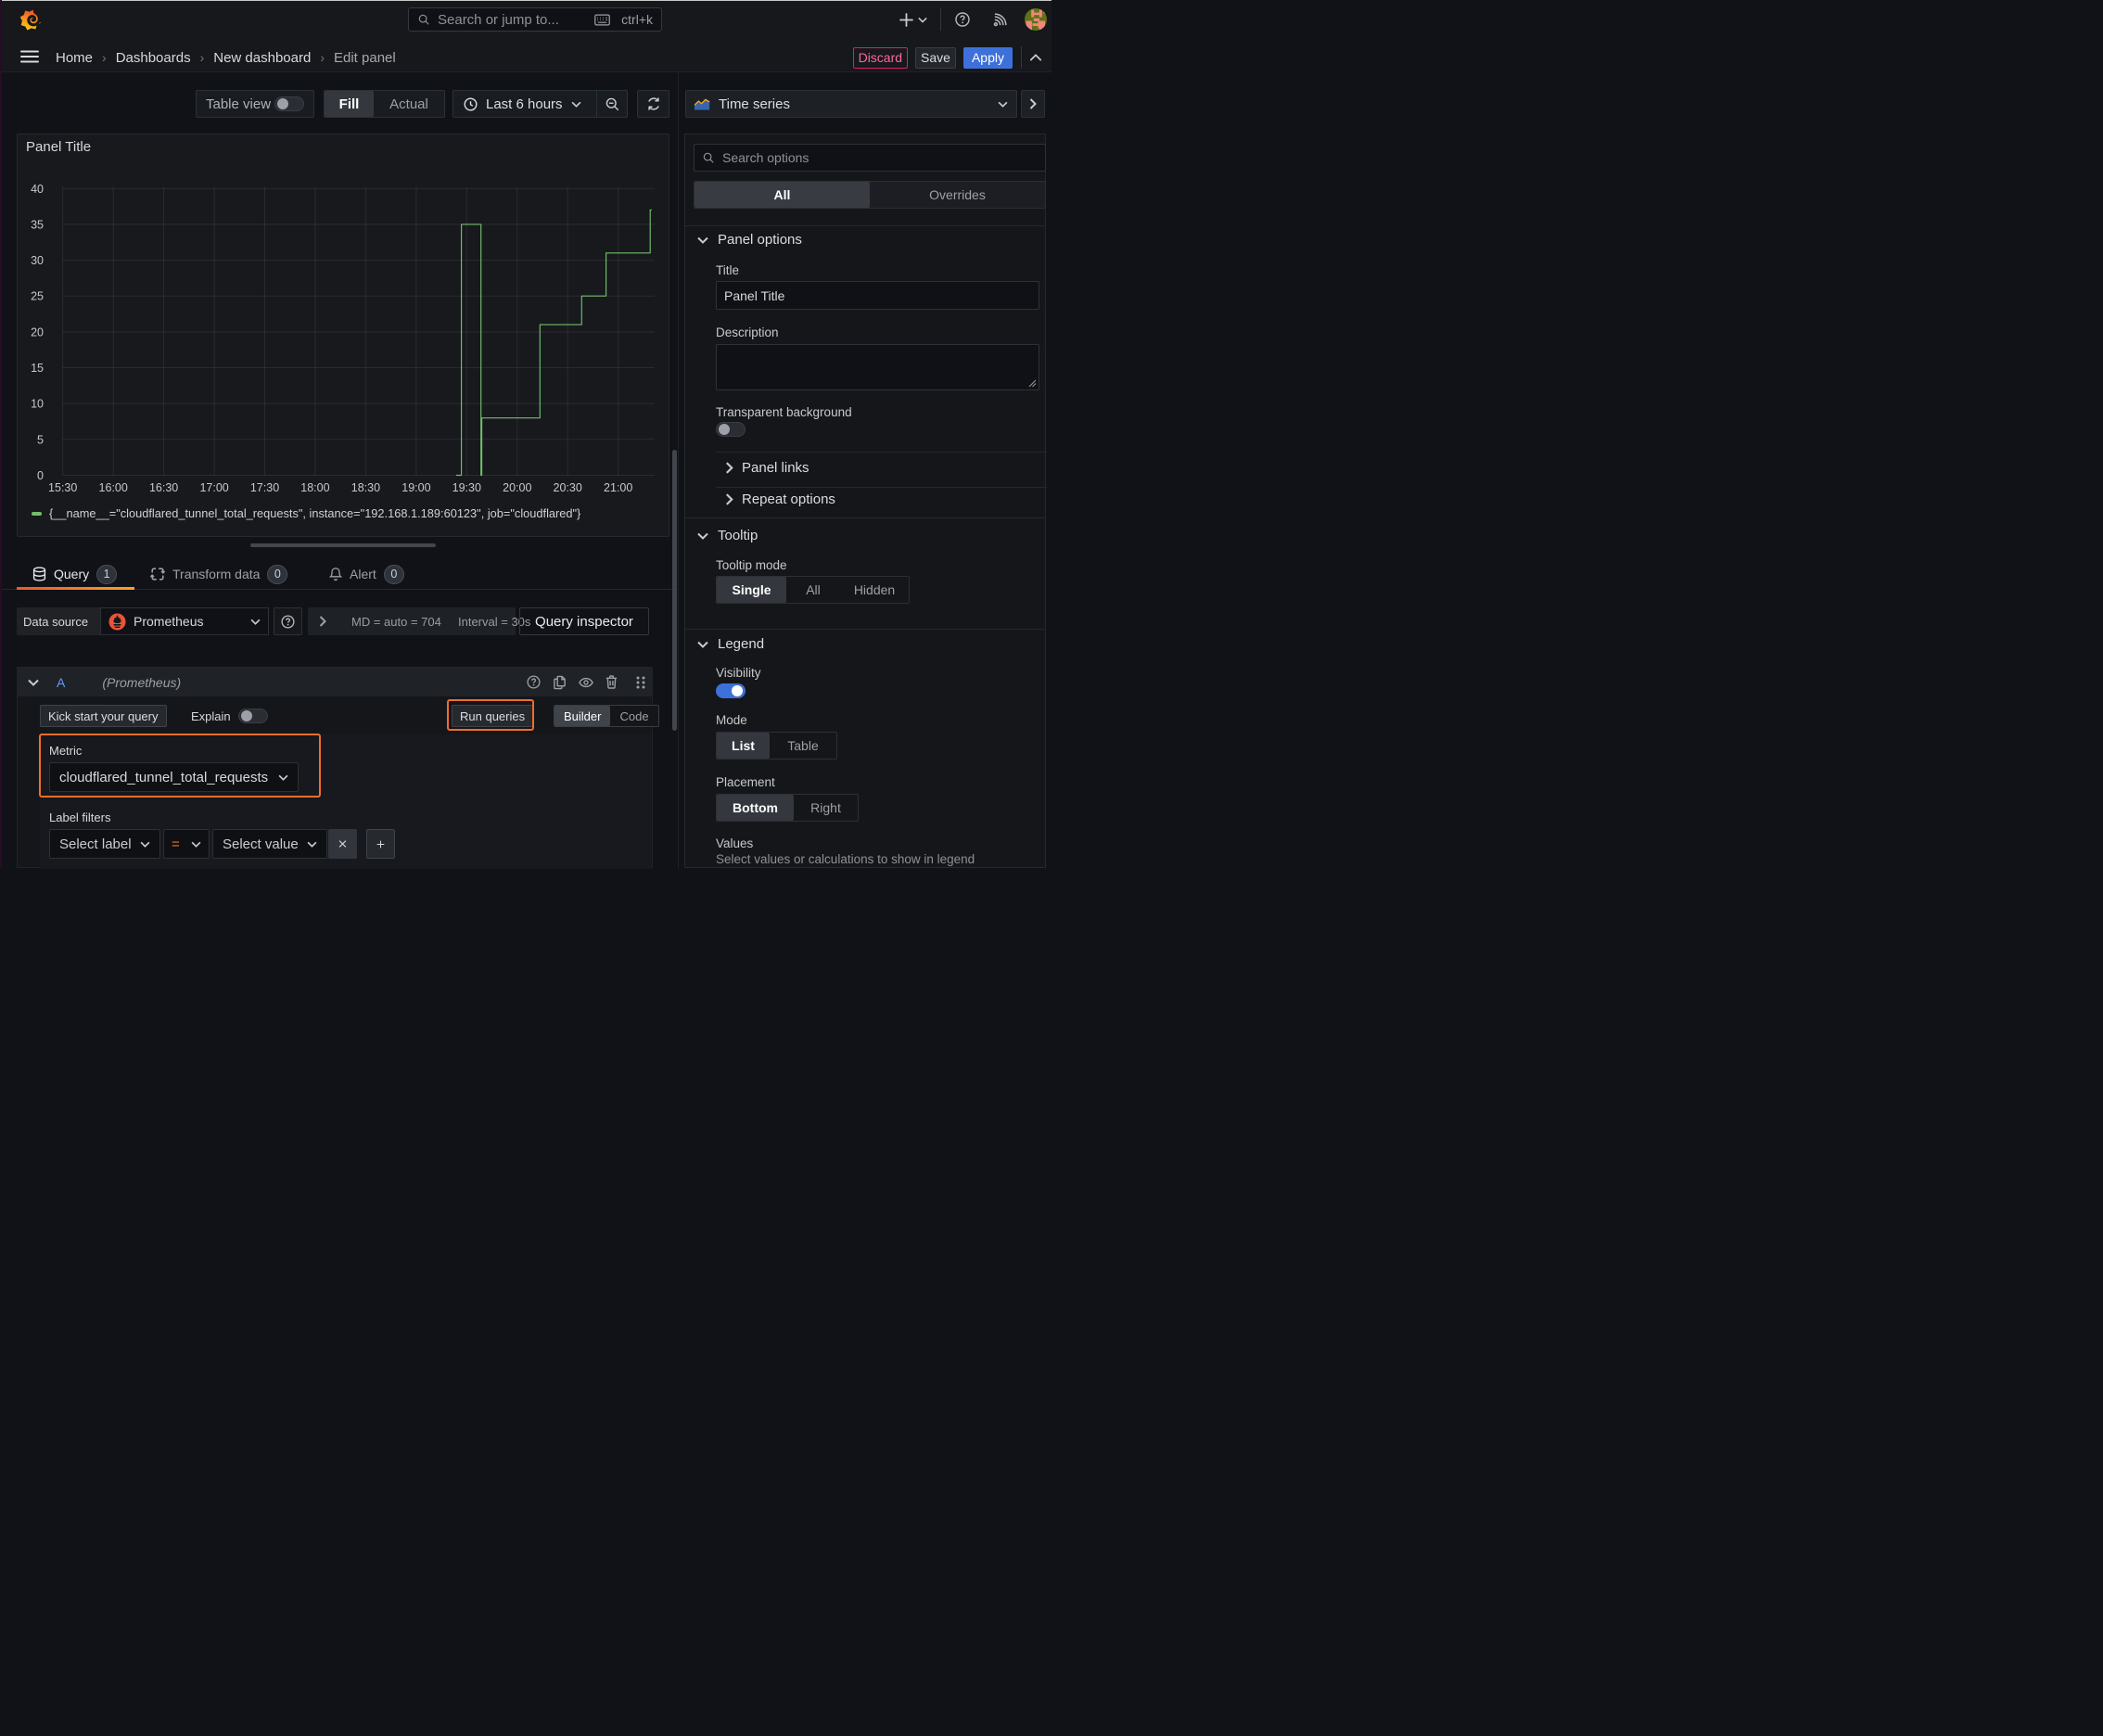  Describe the element at coordinates (62, 488) in the screenshot. I see `svg-text: 15:30` at that location.